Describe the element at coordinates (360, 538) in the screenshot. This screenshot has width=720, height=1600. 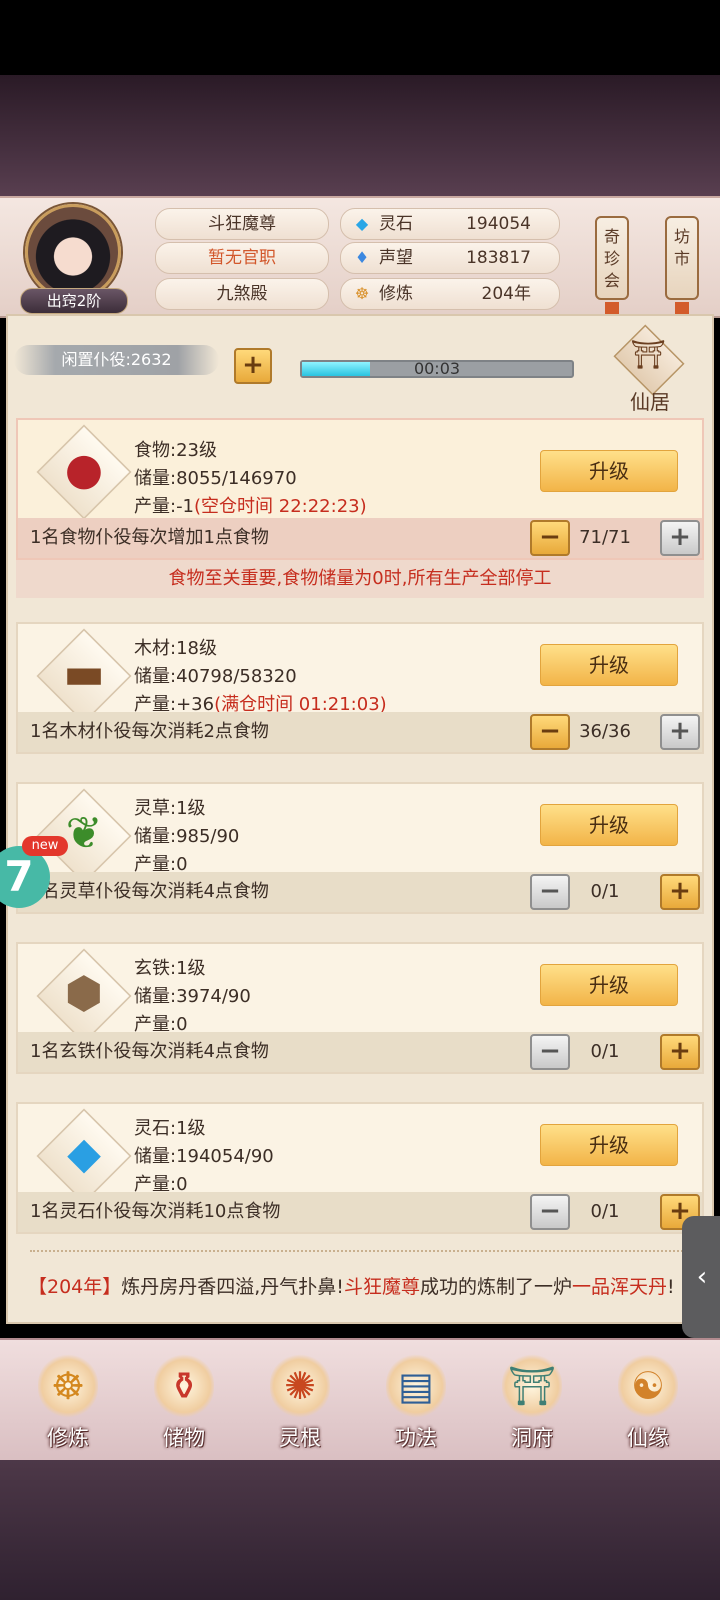
I see `servant-bar: 1名食物仆役每次增加1点食物 − 71/71 +` at that location.